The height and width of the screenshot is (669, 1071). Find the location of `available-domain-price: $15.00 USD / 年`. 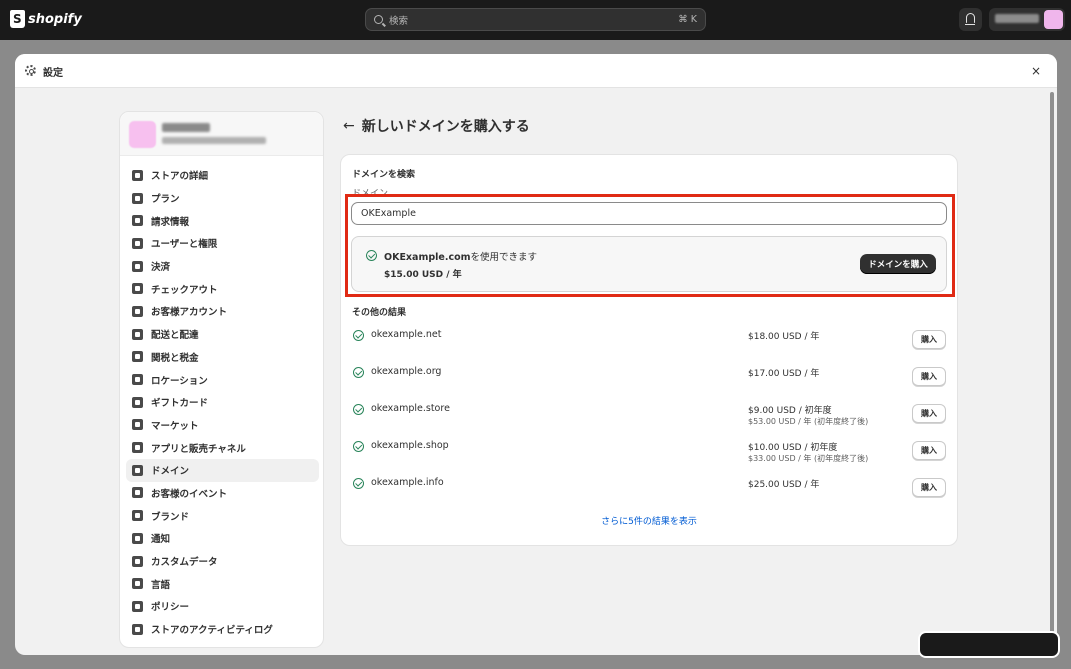

available-domain-price: $15.00 USD / 年 is located at coordinates (423, 275).